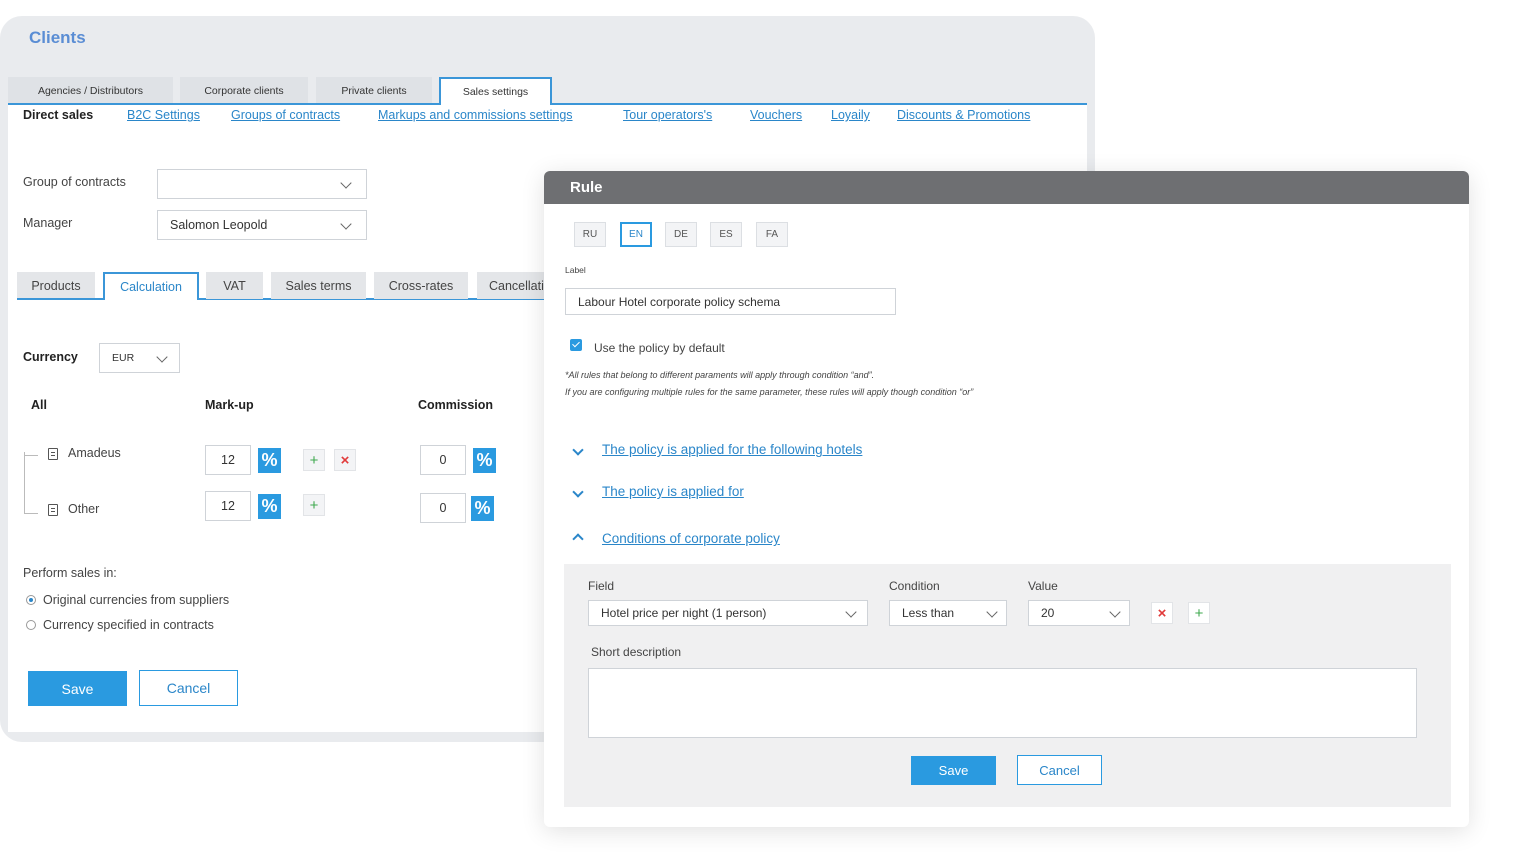  I want to click on default-checkbox, so click(576, 345).